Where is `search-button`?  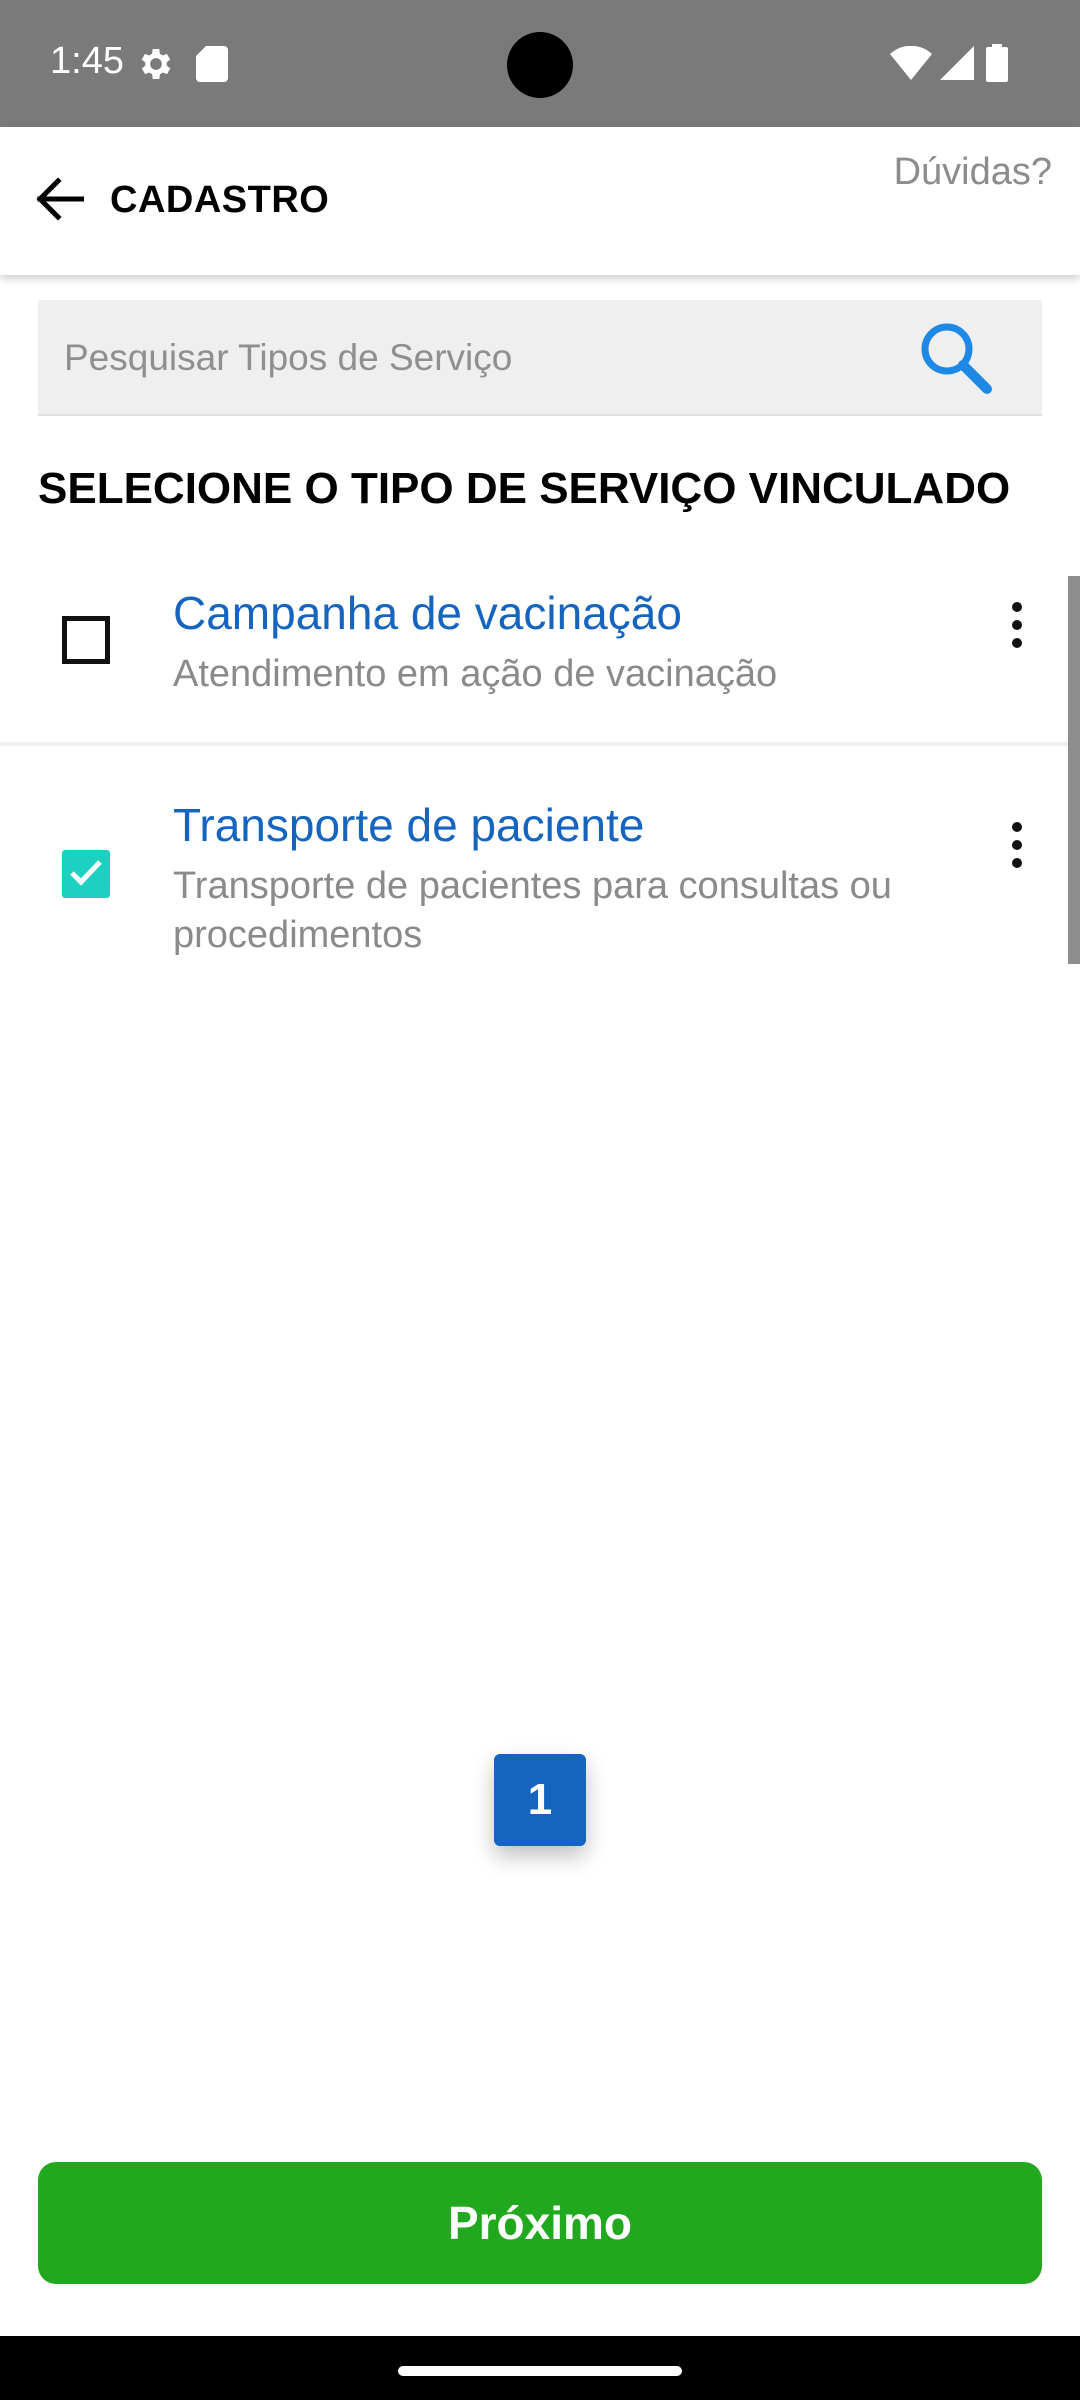 search-button is located at coordinates (955, 359).